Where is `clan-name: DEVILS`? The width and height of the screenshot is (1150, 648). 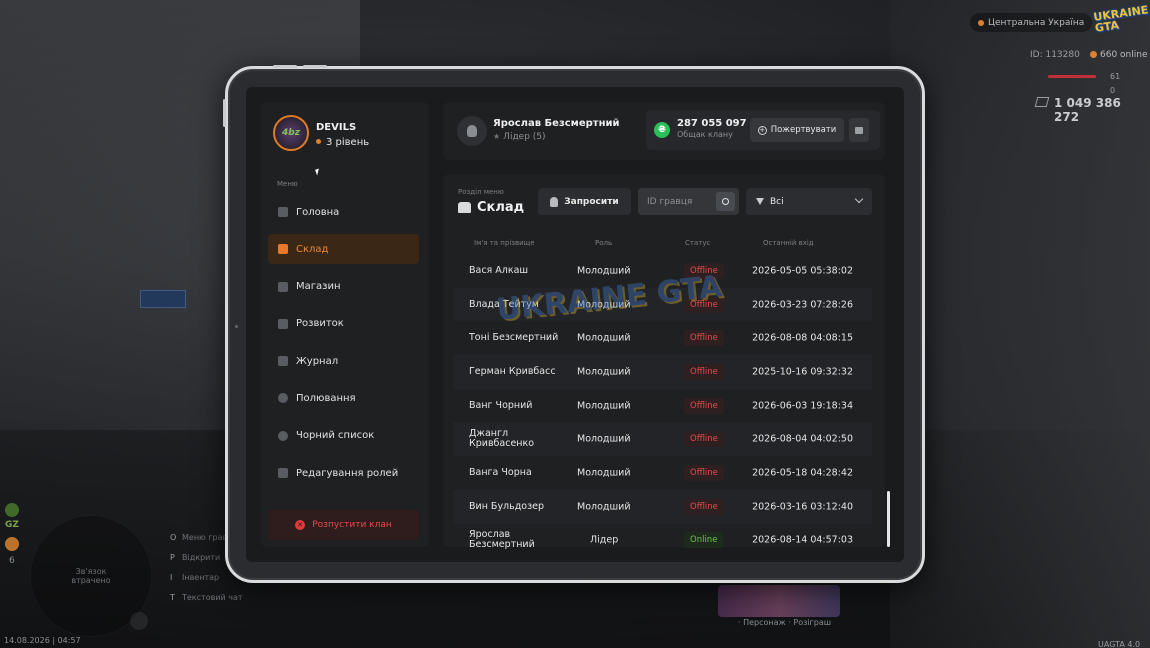
clan-name: DEVILS is located at coordinates (336, 127).